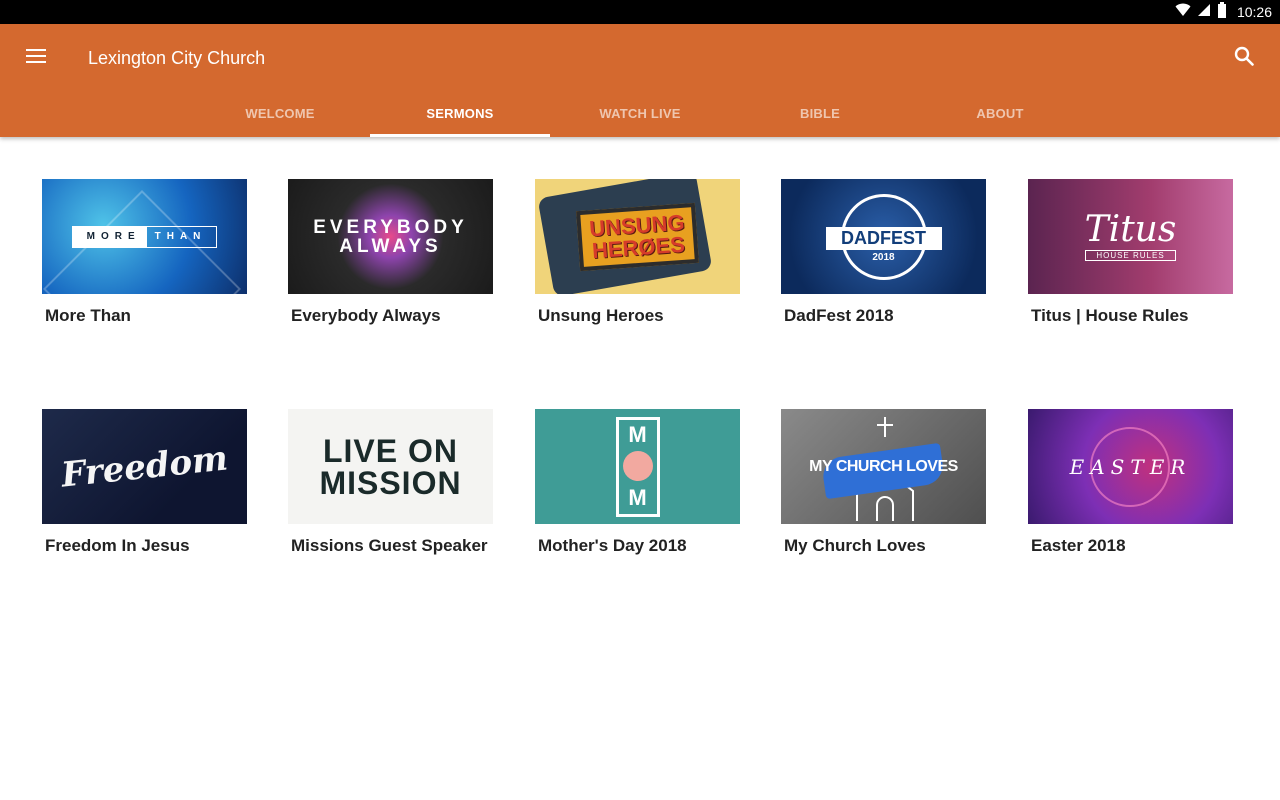 The height and width of the screenshot is (800, 1280). What do you see at coordinates (1130, 229) in the screenshot?
I see `artwork-word: Titus` at bounding box center [1130, 229].